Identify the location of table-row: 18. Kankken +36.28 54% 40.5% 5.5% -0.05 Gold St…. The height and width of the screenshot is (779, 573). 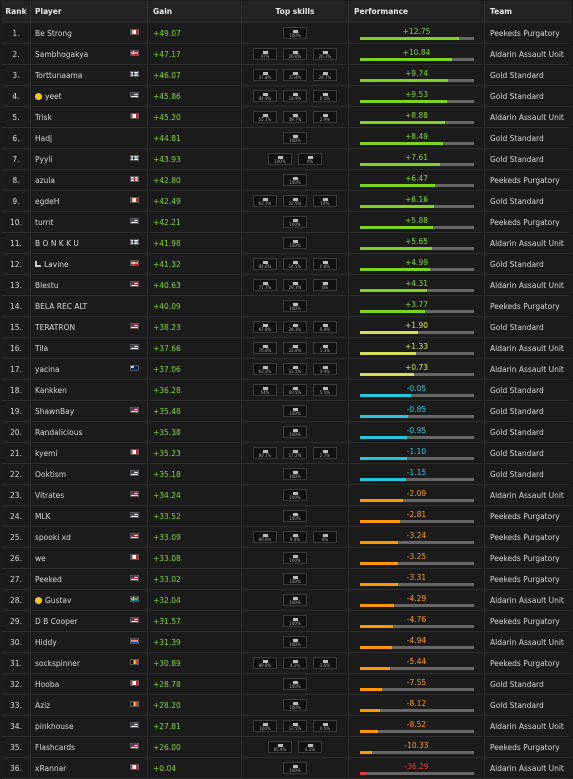
(286, 390).